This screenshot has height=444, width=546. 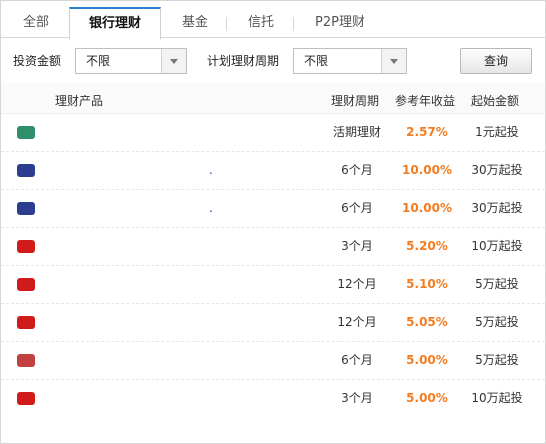 What do you see at coordinates (427, 284) in the screenshot?
I see `product-yield: 5.10%` at bounding box center [427, 284].